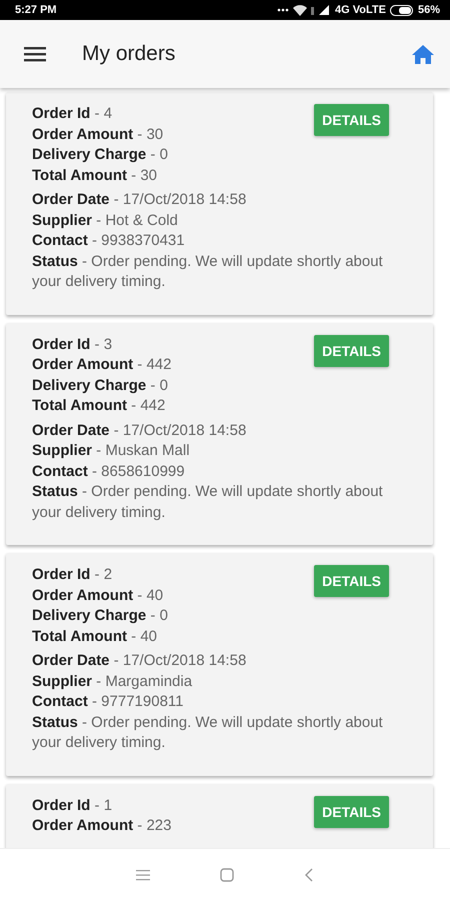  What do you see at coordinates (429, 10) in the screenshot?
I see `battery-percent: 56%` at bounding box center [429, 10].